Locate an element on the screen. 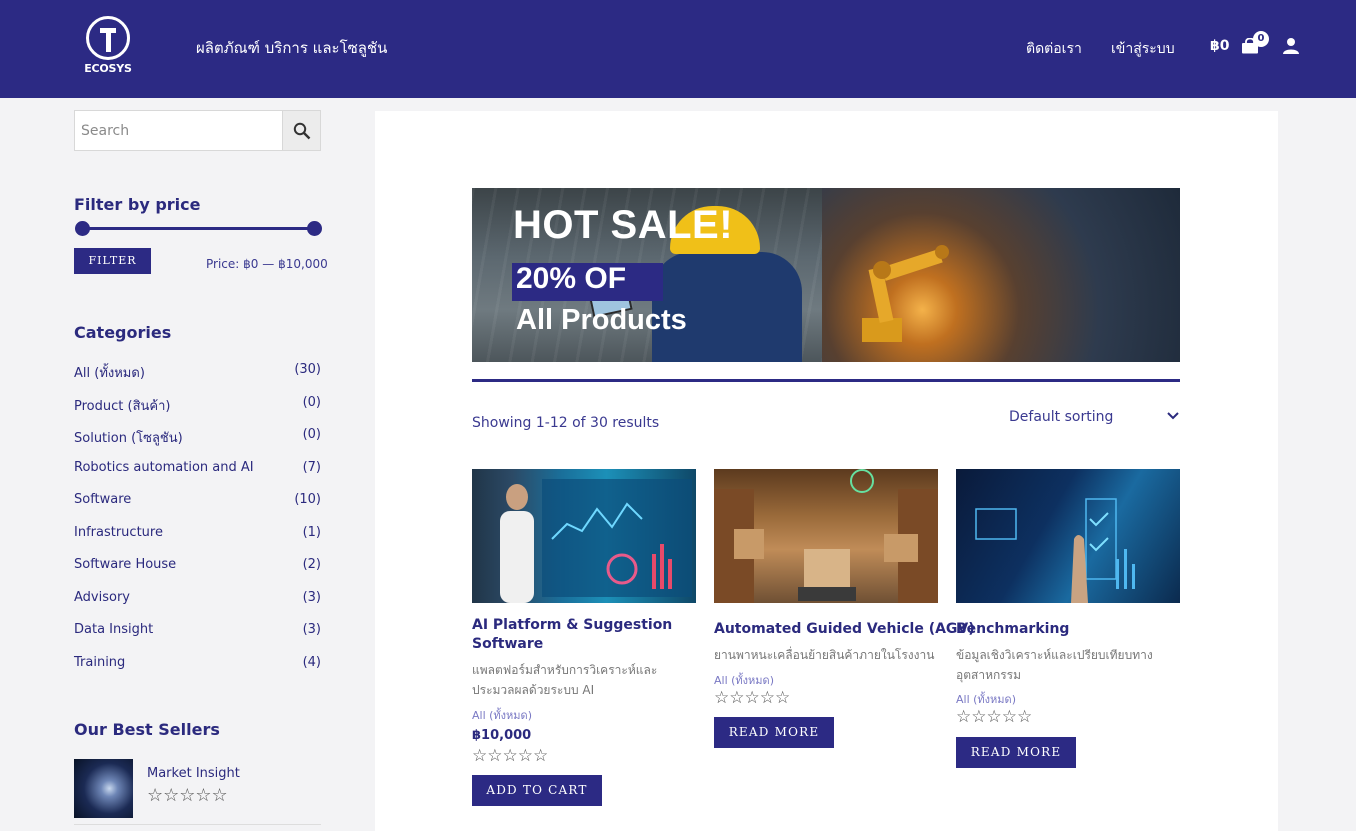 The image size is (1356, 831). best-seller-thumbnail is located at coordinates (103, 788).